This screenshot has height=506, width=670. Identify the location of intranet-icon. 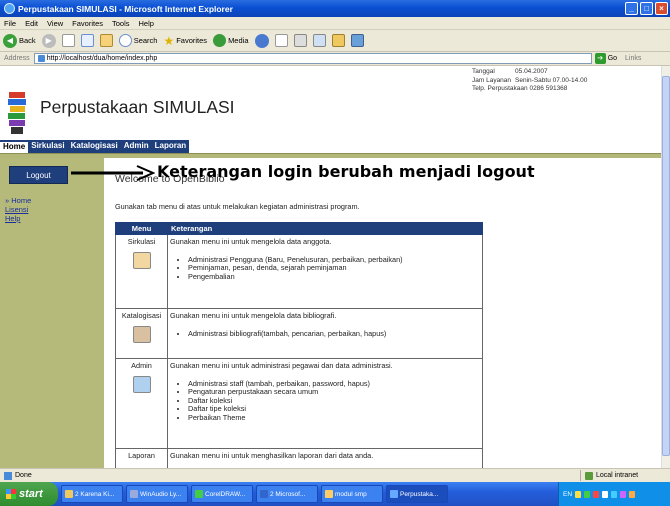
(589, 475).